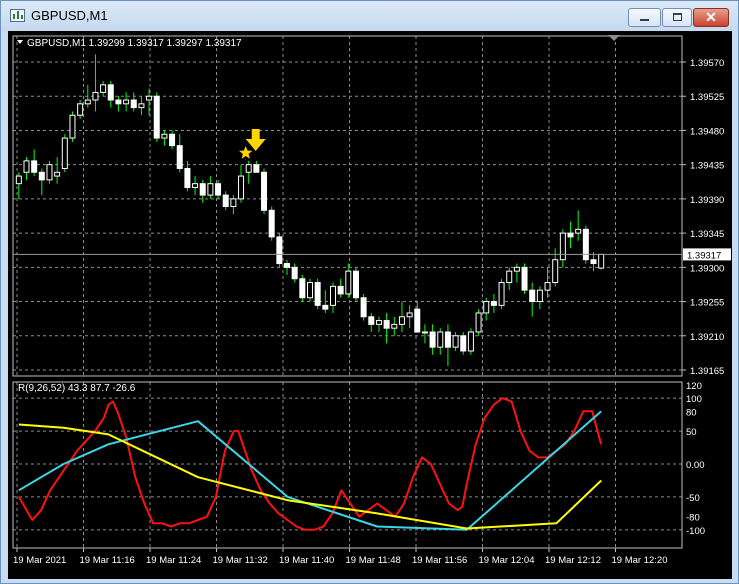 This screenshot has height=584, width=739. Describe the element at coordinates (255, 140) in the screenshot. I see `signal-arrow` at that location.